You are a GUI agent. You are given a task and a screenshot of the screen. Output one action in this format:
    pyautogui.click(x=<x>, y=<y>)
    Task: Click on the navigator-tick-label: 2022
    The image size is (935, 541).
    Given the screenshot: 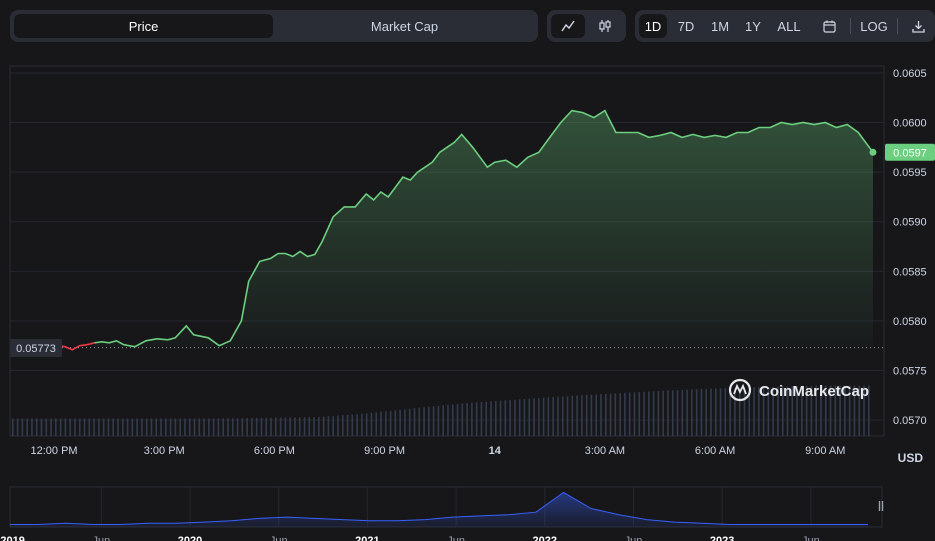 What is the action you would take?
    pyautogui.click(x=545, y=538)
    